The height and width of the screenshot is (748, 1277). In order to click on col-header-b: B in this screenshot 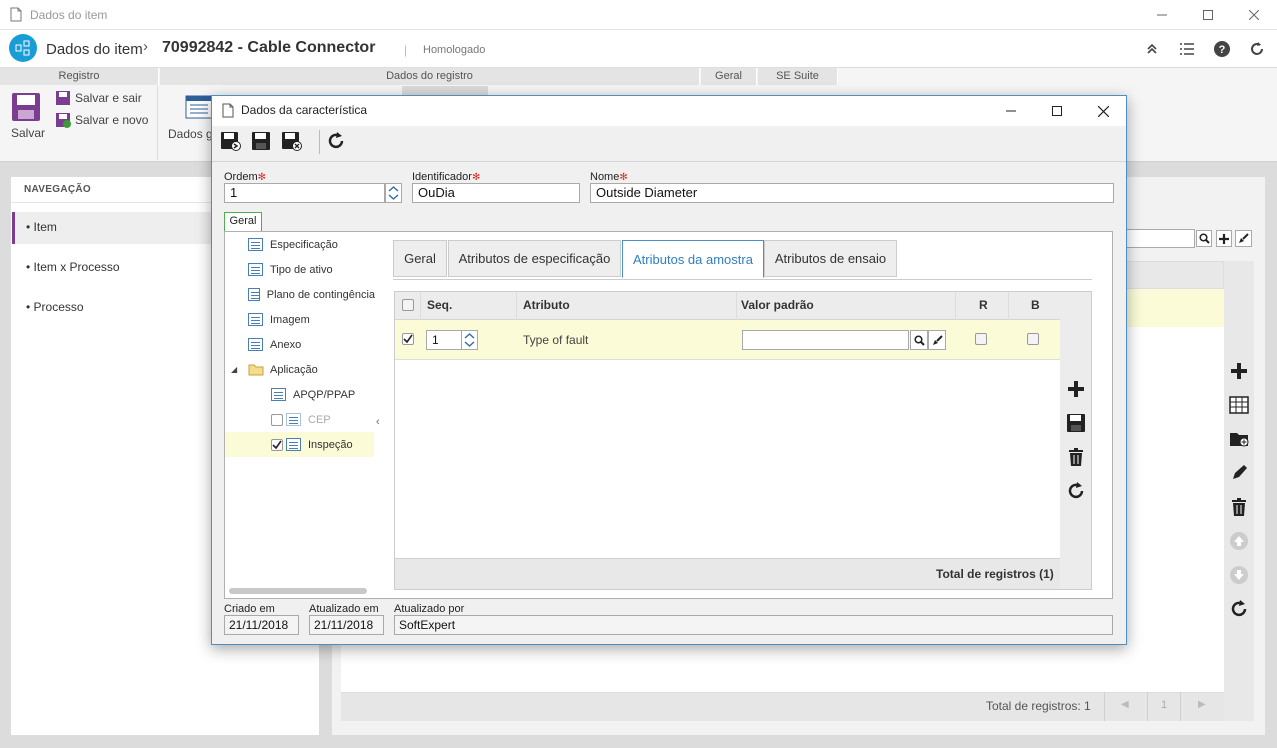, I will do `click(1035, 305)`.